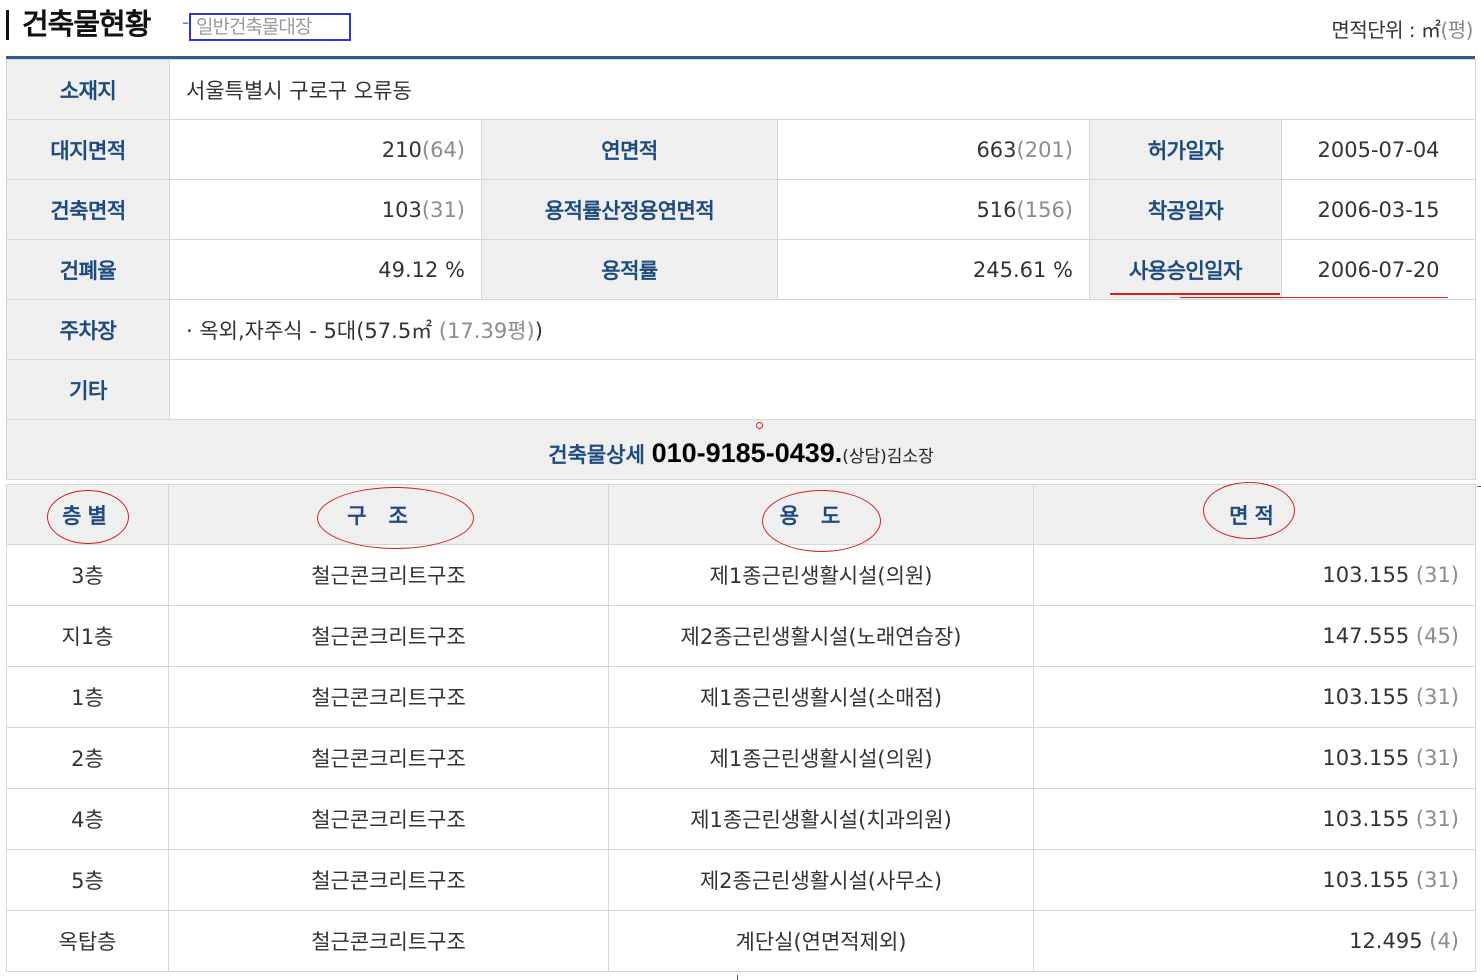  I want to click on detail-row: 건축물상세 010-9185-0439.(상담)김소장, so click(741, 449).